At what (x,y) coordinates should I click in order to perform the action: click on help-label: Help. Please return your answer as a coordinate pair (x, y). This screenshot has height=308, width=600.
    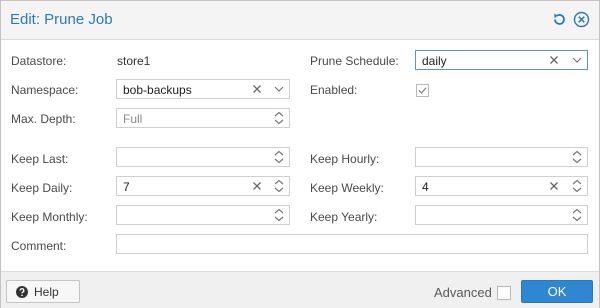
    Looking at the image, I should click on (46, 292).